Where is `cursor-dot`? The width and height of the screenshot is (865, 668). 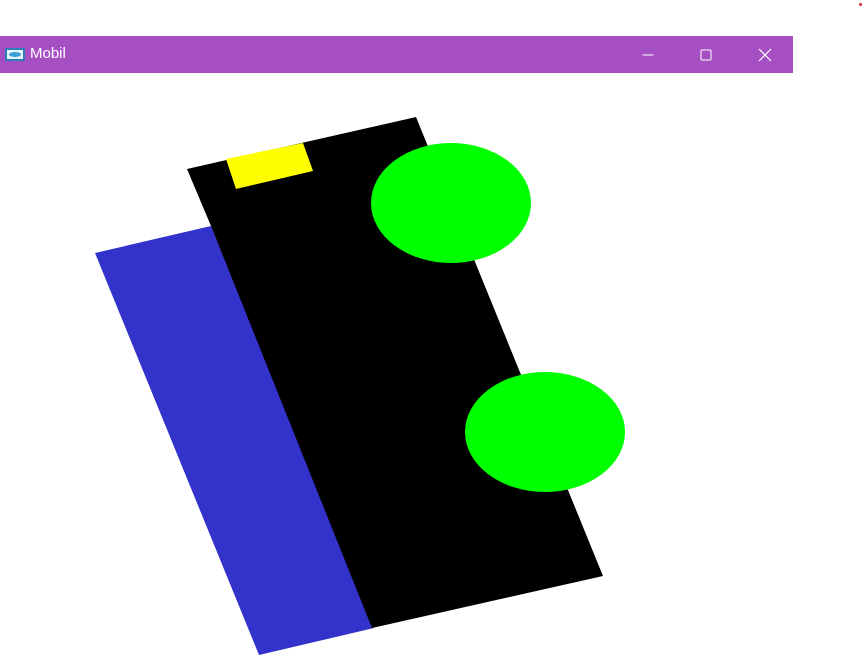
cursor-dot is located at coordinates (860, 4).